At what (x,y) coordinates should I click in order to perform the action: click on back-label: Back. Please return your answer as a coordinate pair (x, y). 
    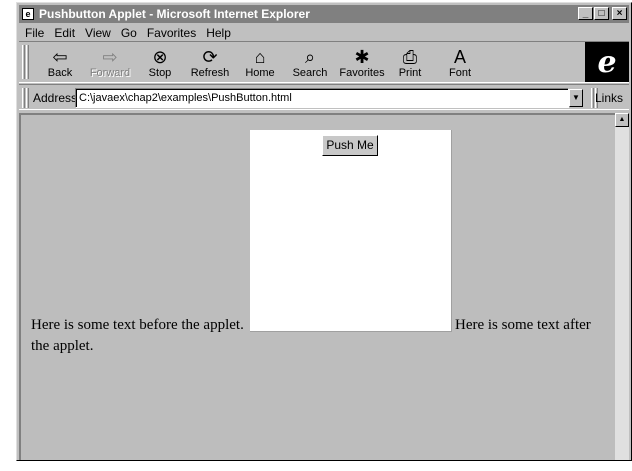
    Looking at the image, I should click on (60, 73).